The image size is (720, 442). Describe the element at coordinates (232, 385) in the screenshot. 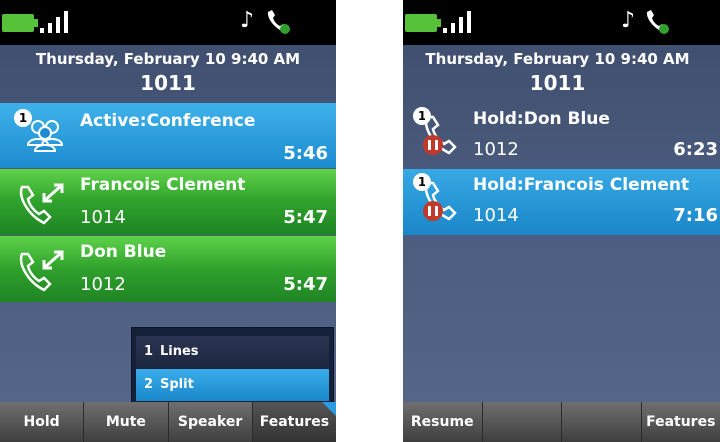

I see `menu-item-split: 2 Split` at that location.